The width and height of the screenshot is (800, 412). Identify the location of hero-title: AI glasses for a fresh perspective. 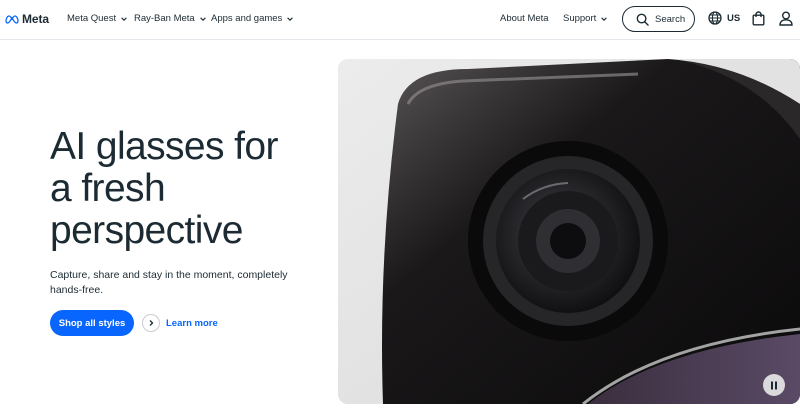
(190, 189).